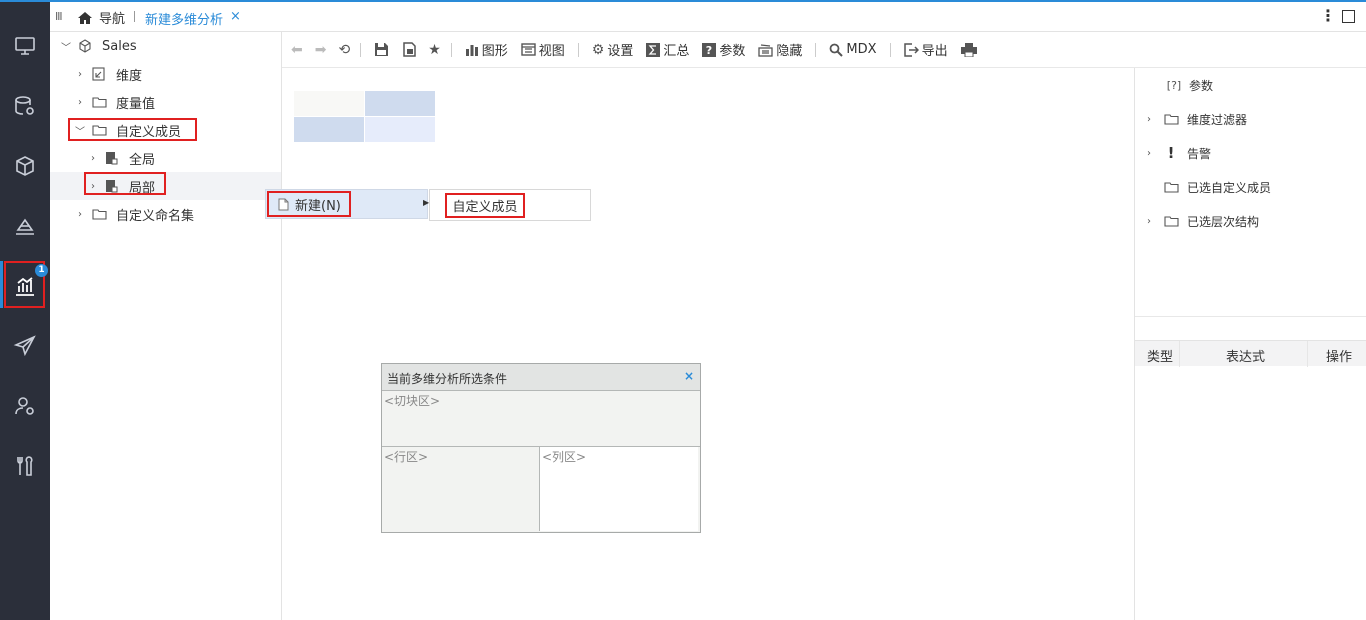 Image resolution: width=1366 pixels, height=620 pixels. Describe the element at coordinates (85, 17) in the screenshot. I see `home-icon` at that location.